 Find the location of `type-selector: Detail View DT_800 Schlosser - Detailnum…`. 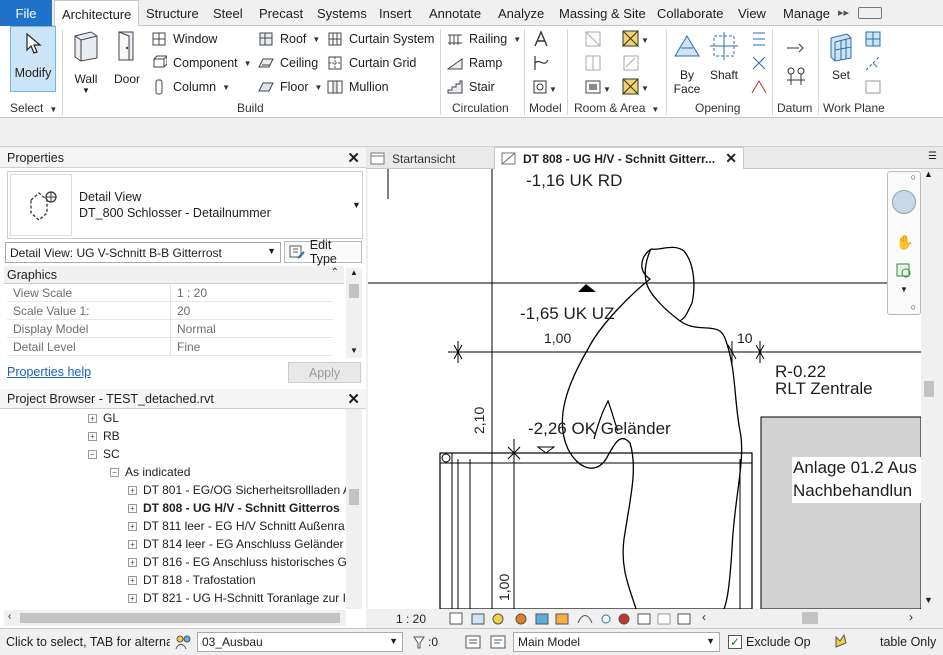

type-selector: Detail View DT_800 Schlosser - Detailnum… is located at coordinates (185, 205).